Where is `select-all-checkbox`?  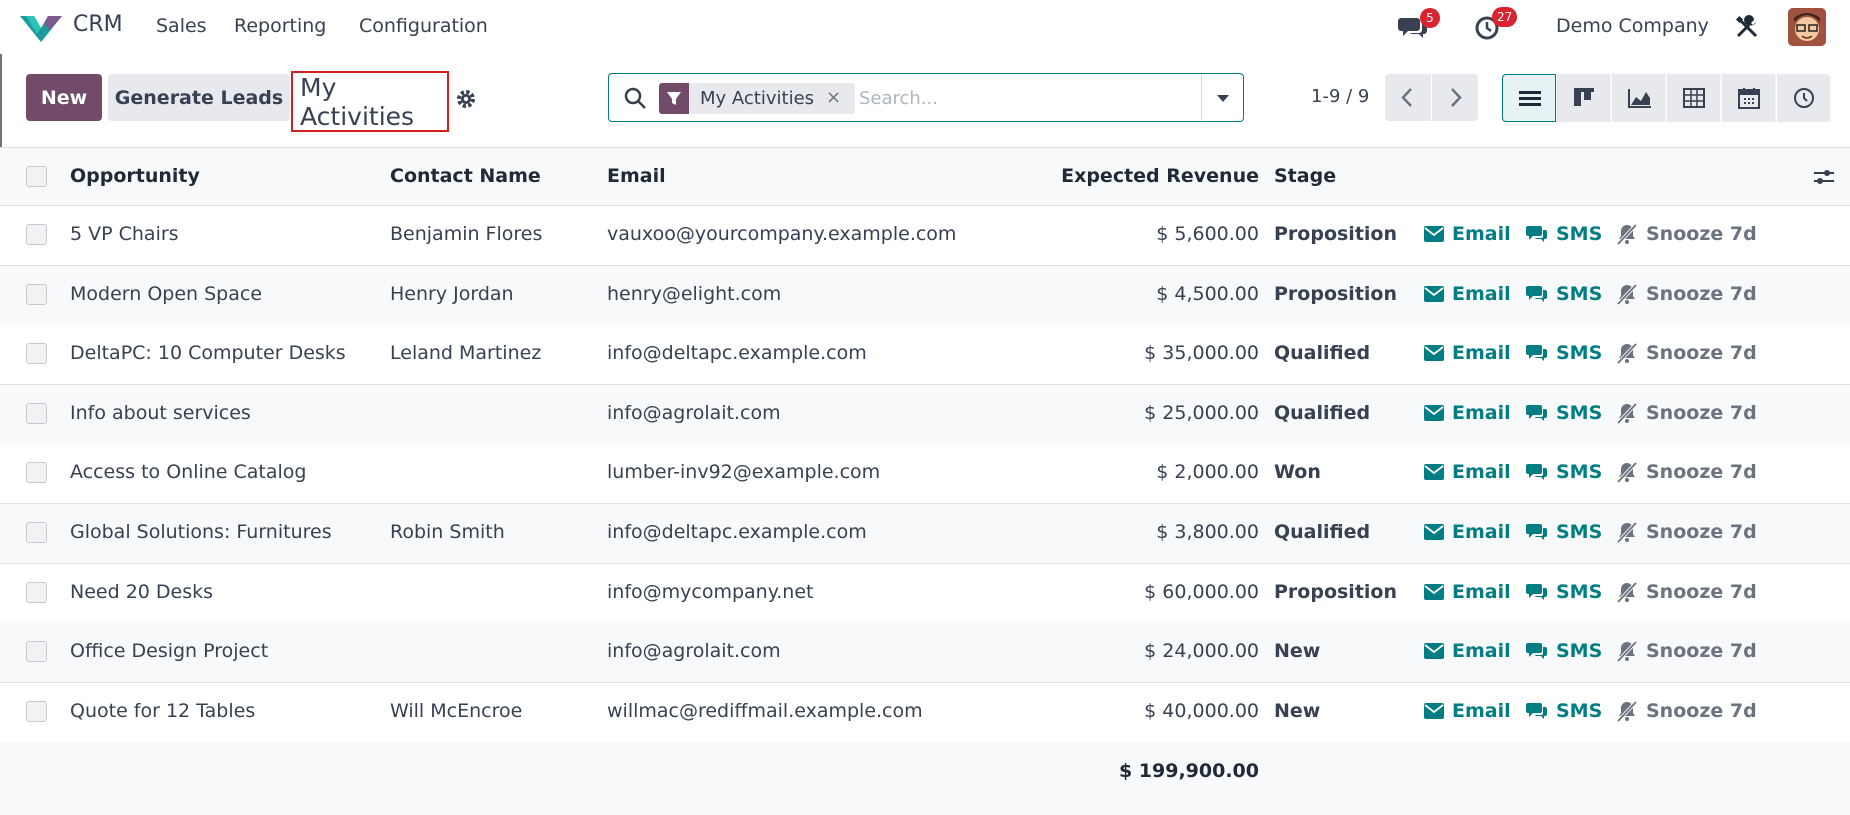
select-all-checkbox is located at coordinates (36, 176).